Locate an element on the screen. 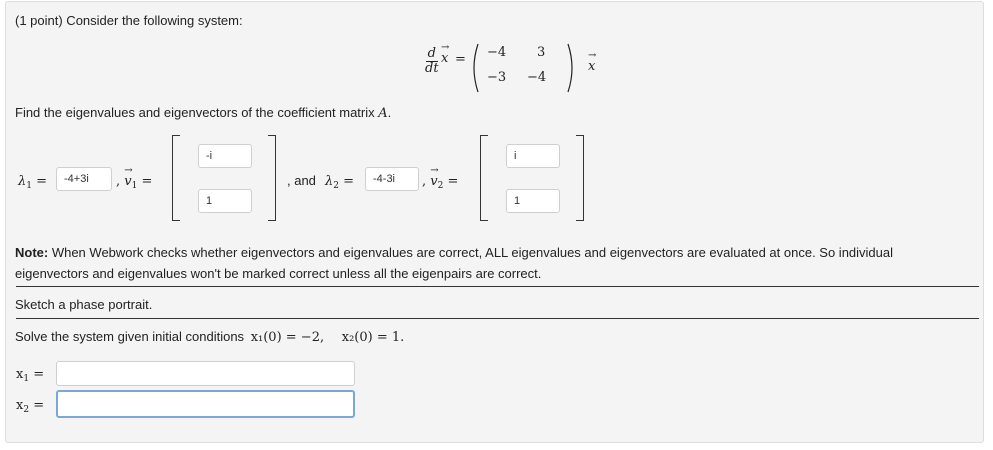 Image resolution: width=993 pixels, height=450 pixels. v2-subscript: 2 is located at coordinates (440, 186).